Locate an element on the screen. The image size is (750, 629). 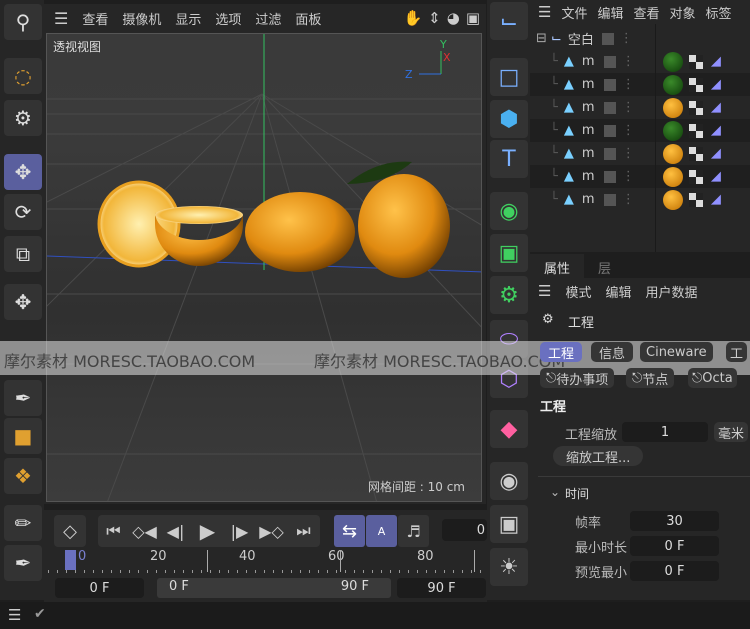
chip-todo: ⎋ 待办事项 is located at coordinates (577, 378).